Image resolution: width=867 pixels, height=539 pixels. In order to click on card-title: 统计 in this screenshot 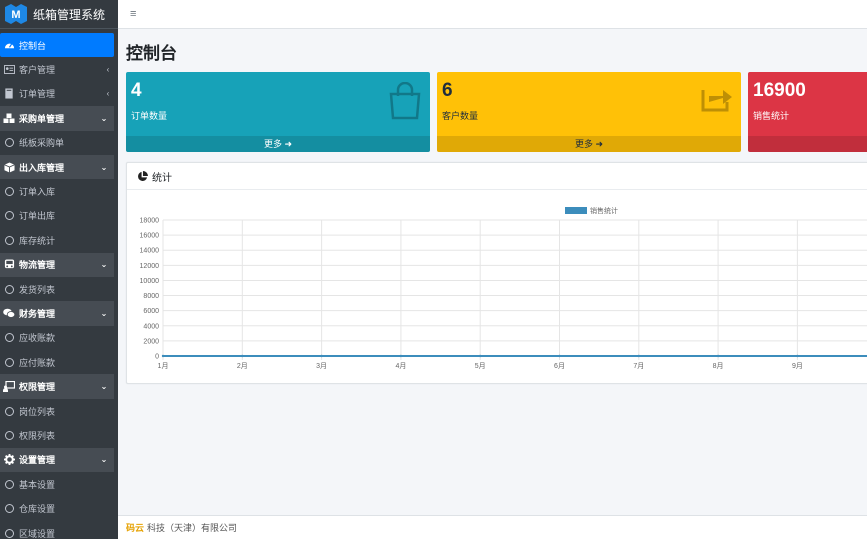, I will do `click(162, 178)`.